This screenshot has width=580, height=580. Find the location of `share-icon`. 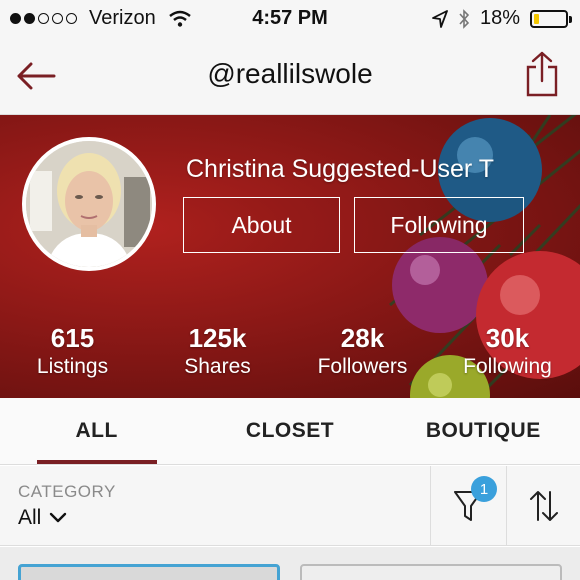

share-icon is located at coordinates (542, 74).